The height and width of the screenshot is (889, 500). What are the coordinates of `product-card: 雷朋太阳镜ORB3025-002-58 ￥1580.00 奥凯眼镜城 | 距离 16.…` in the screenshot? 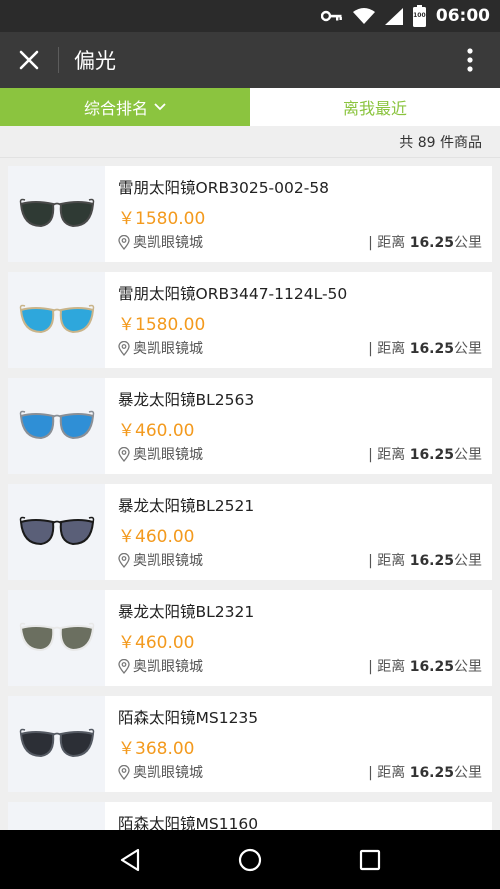 It's located at (250, 214).